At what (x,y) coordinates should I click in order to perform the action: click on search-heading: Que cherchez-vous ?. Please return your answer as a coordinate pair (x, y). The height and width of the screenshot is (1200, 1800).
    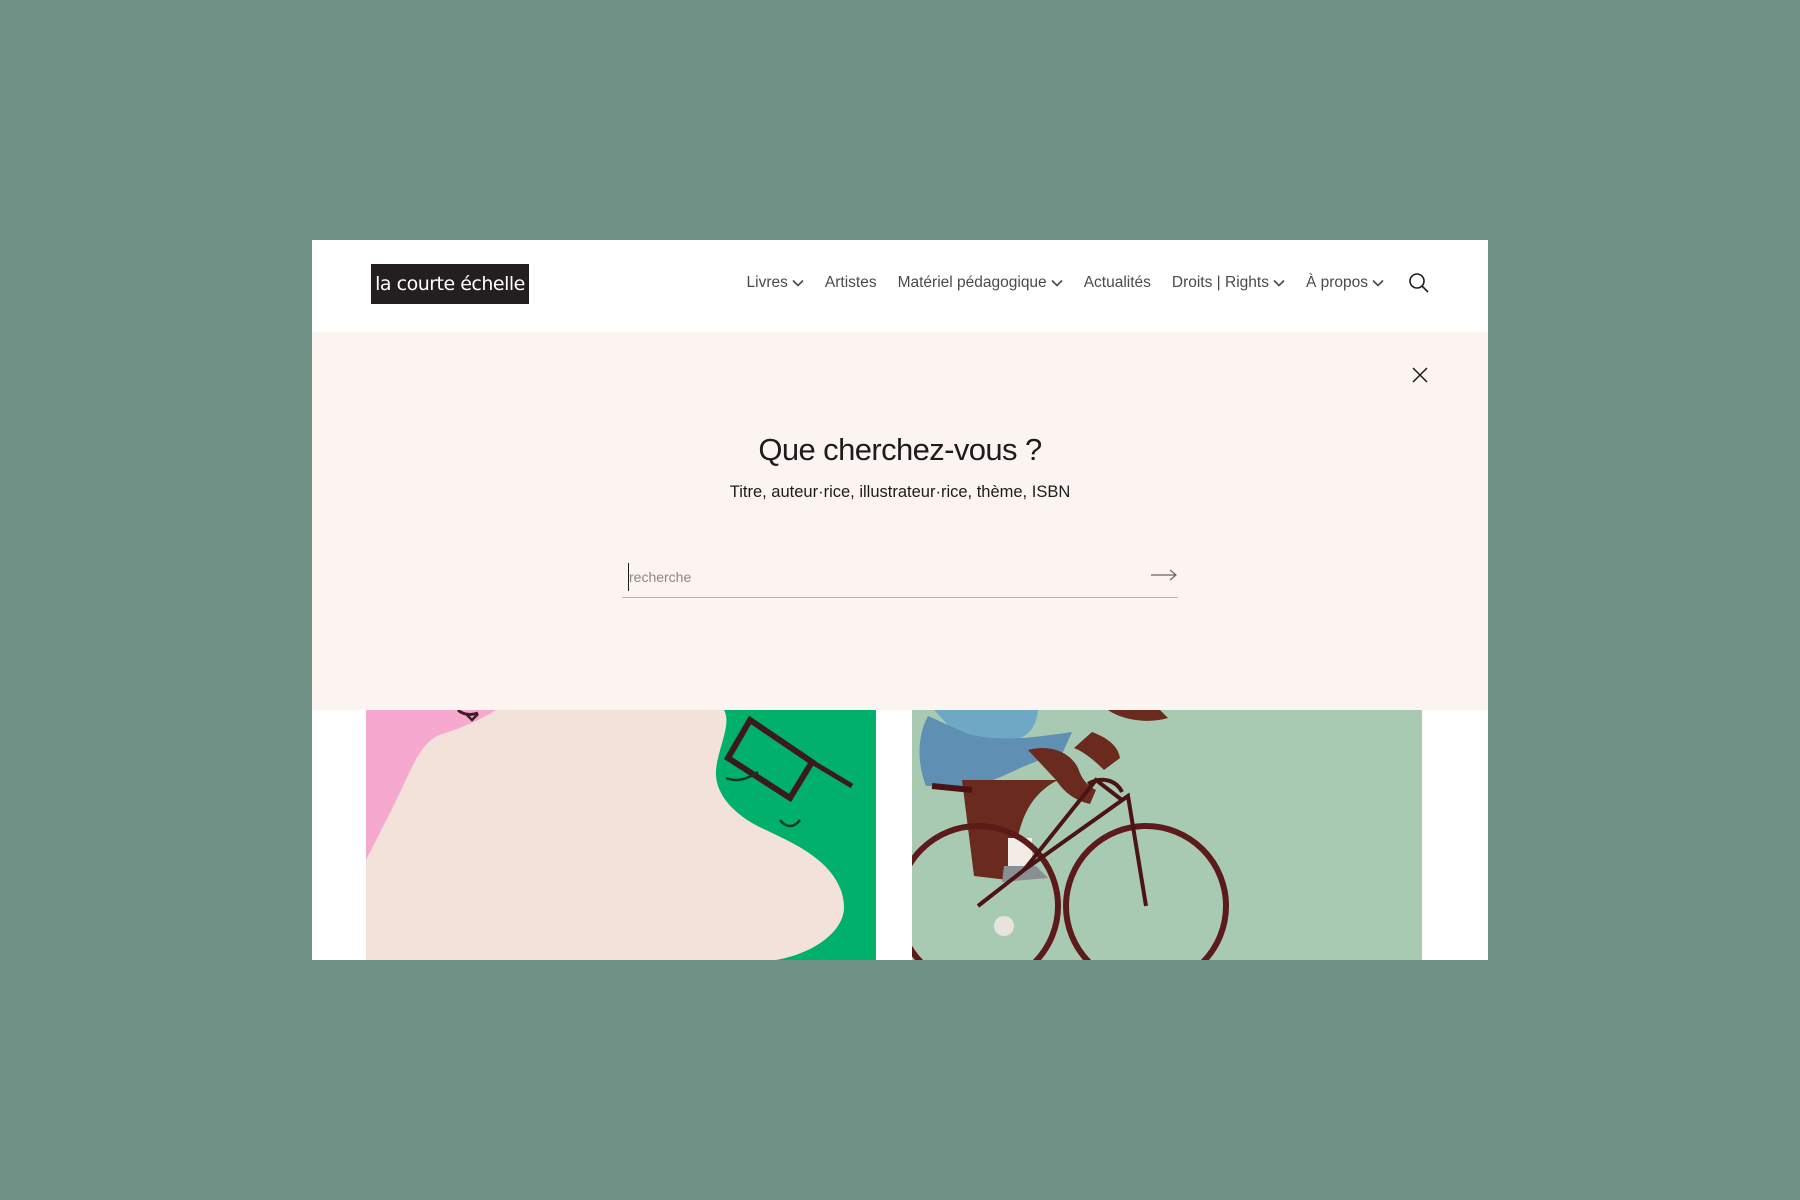
    Looking at the image, I should click on (900, 449).